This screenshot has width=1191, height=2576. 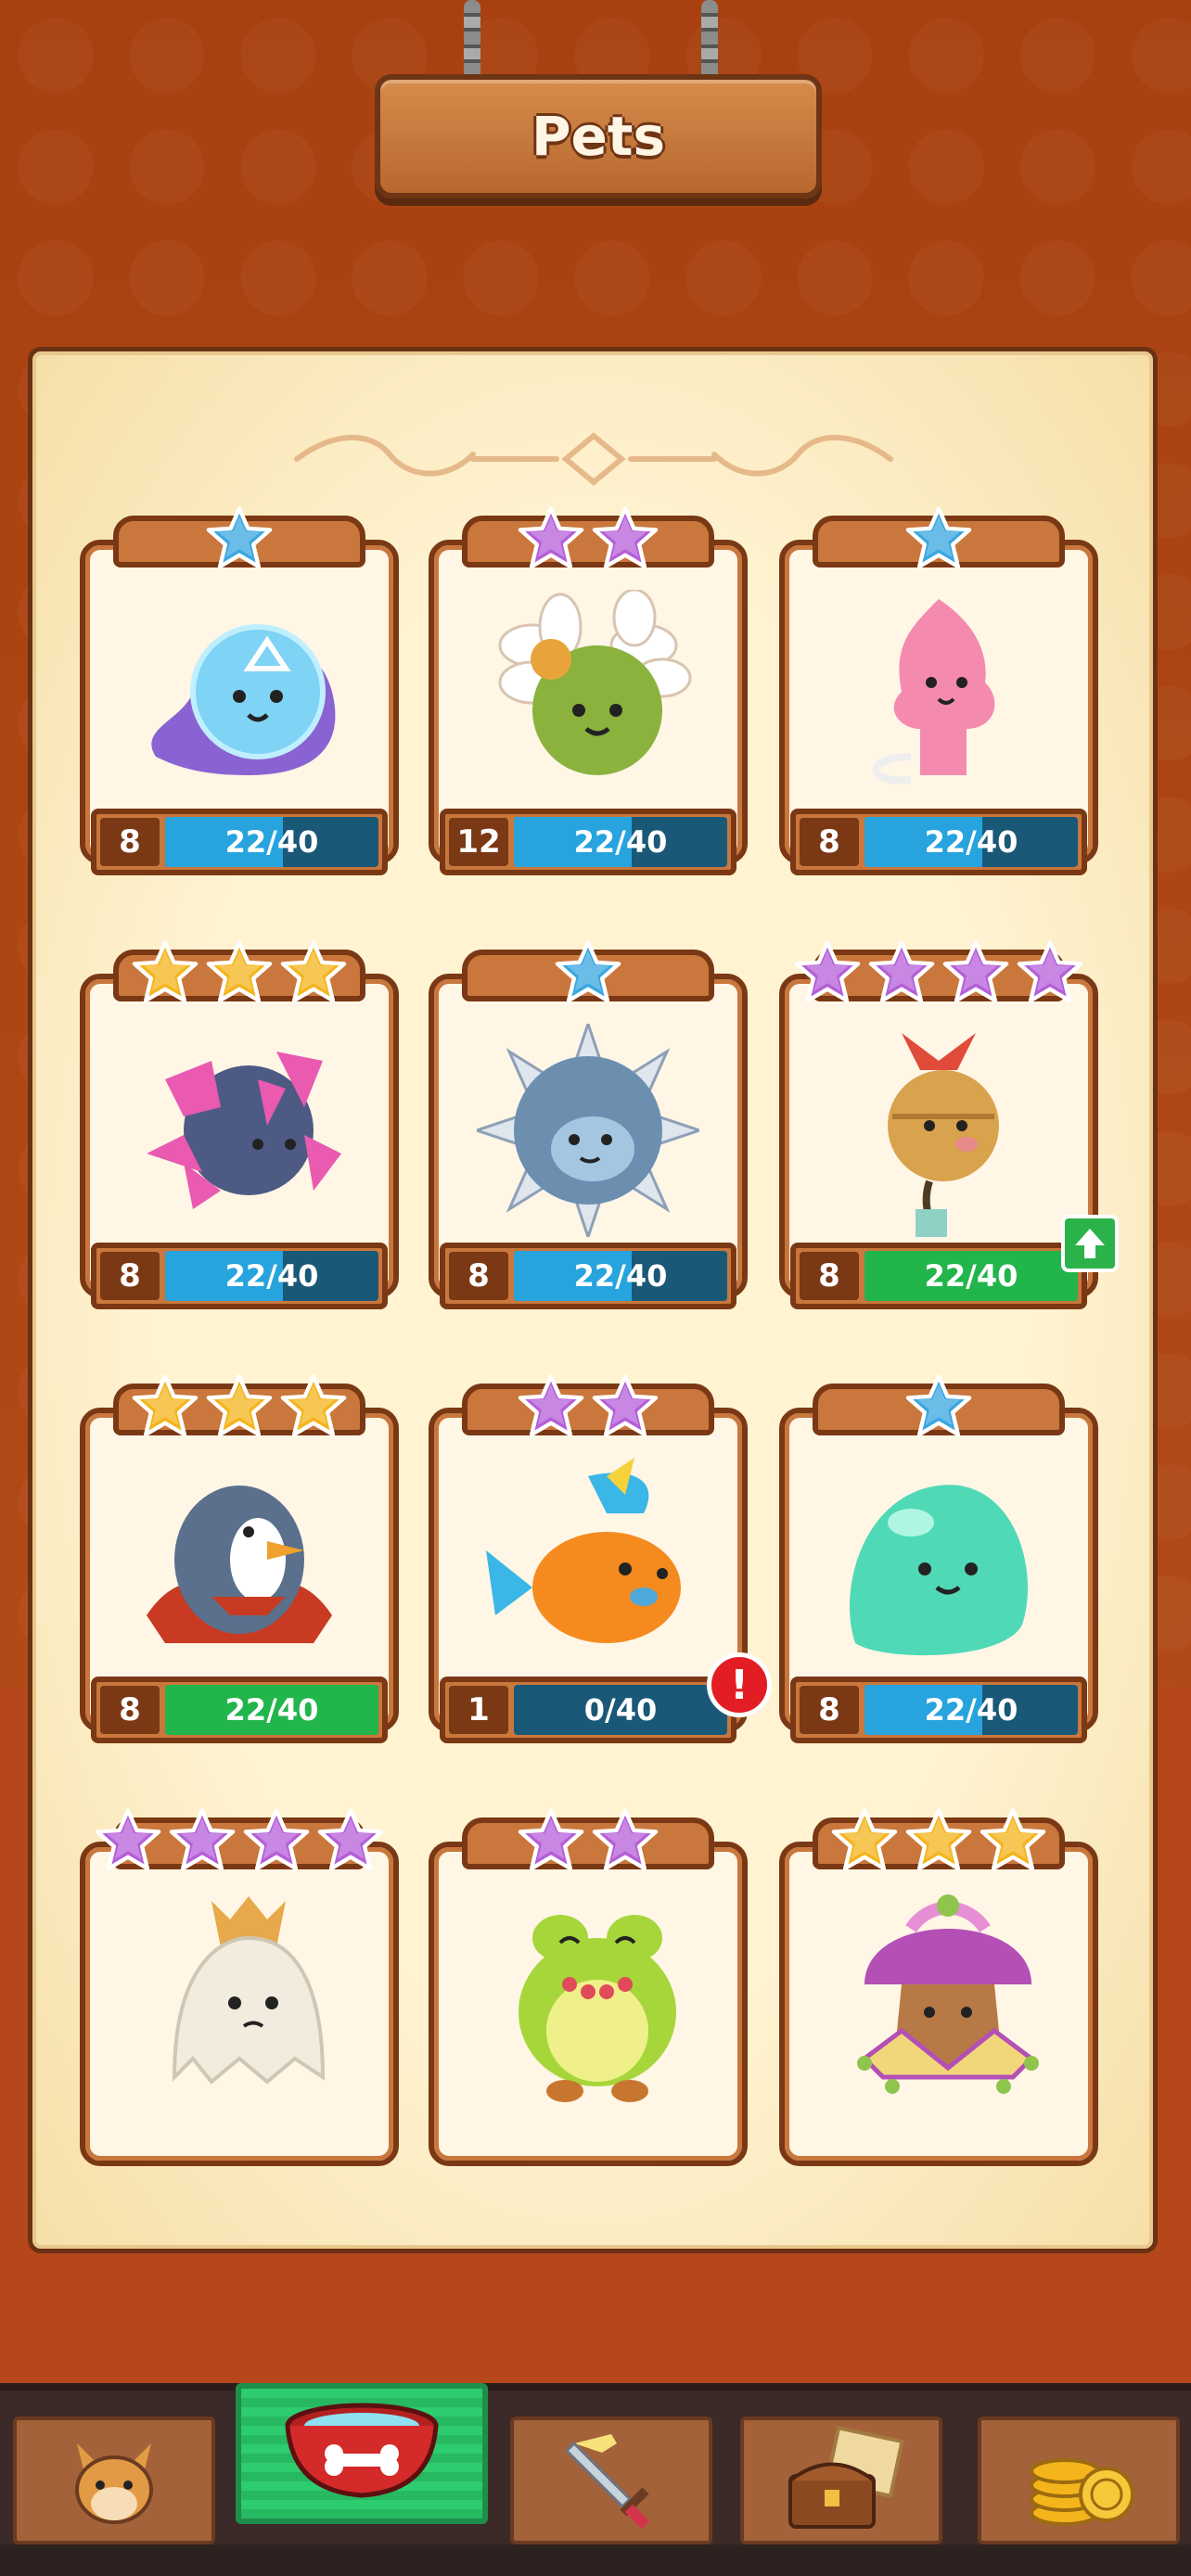 I want to click on xp-progress-bar: 0/40, so click(x=620, y=1710).